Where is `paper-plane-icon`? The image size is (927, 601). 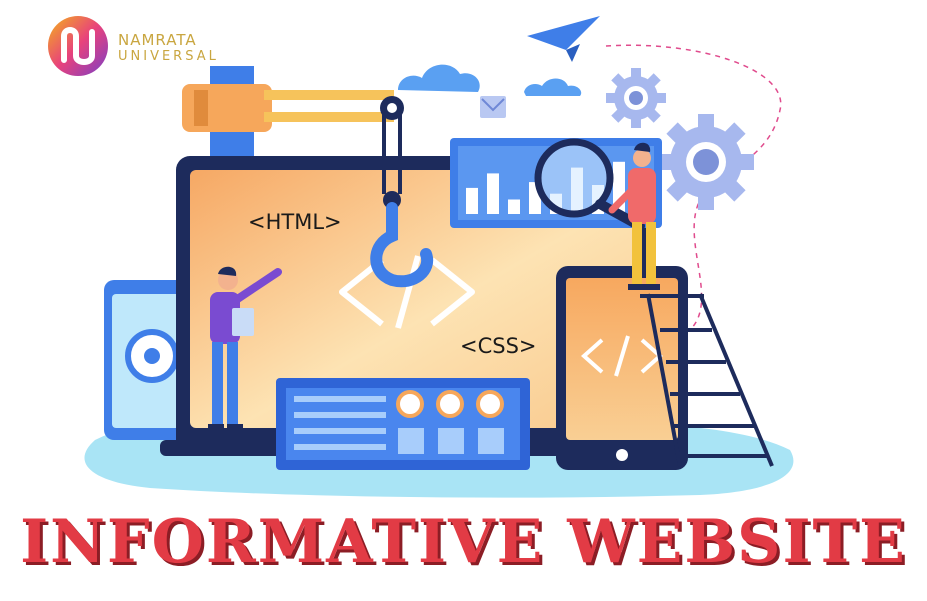
paper-plane-icon is located at coordinates (563, 39).